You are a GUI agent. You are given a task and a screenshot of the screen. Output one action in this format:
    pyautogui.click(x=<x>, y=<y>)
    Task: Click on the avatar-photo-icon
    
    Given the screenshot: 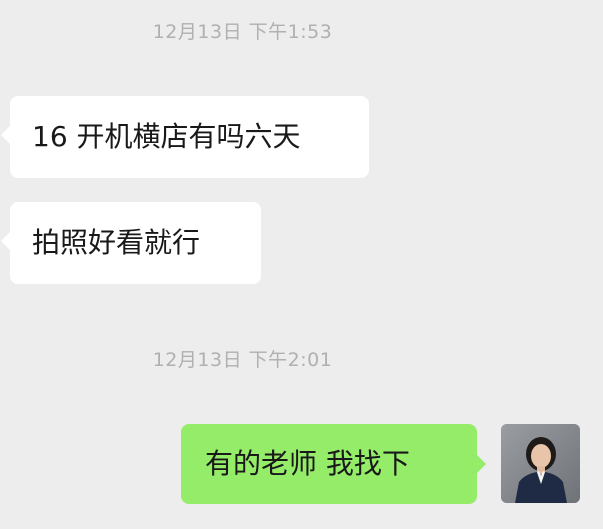 What is the action you would take?
    pyautogui.click(x=540, y=463)
    